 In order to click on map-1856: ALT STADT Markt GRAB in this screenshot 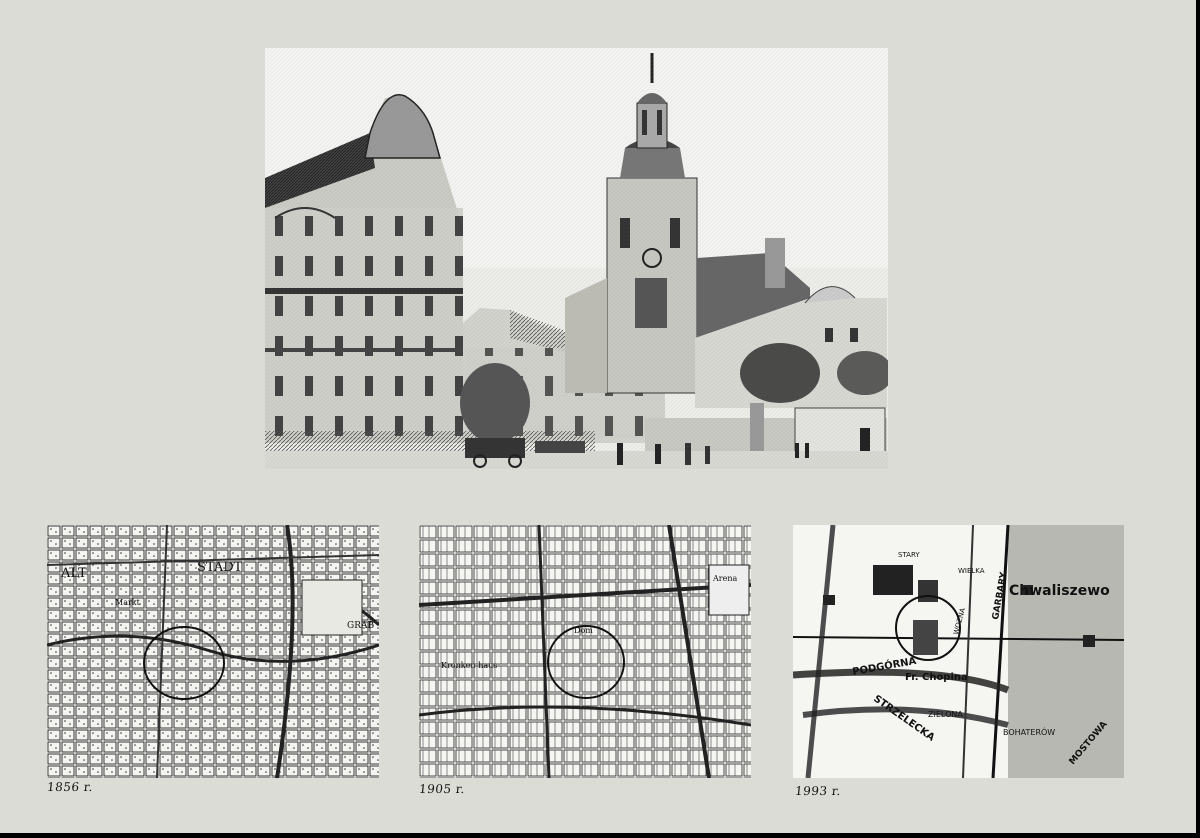, I will do `click(213, 651)`.